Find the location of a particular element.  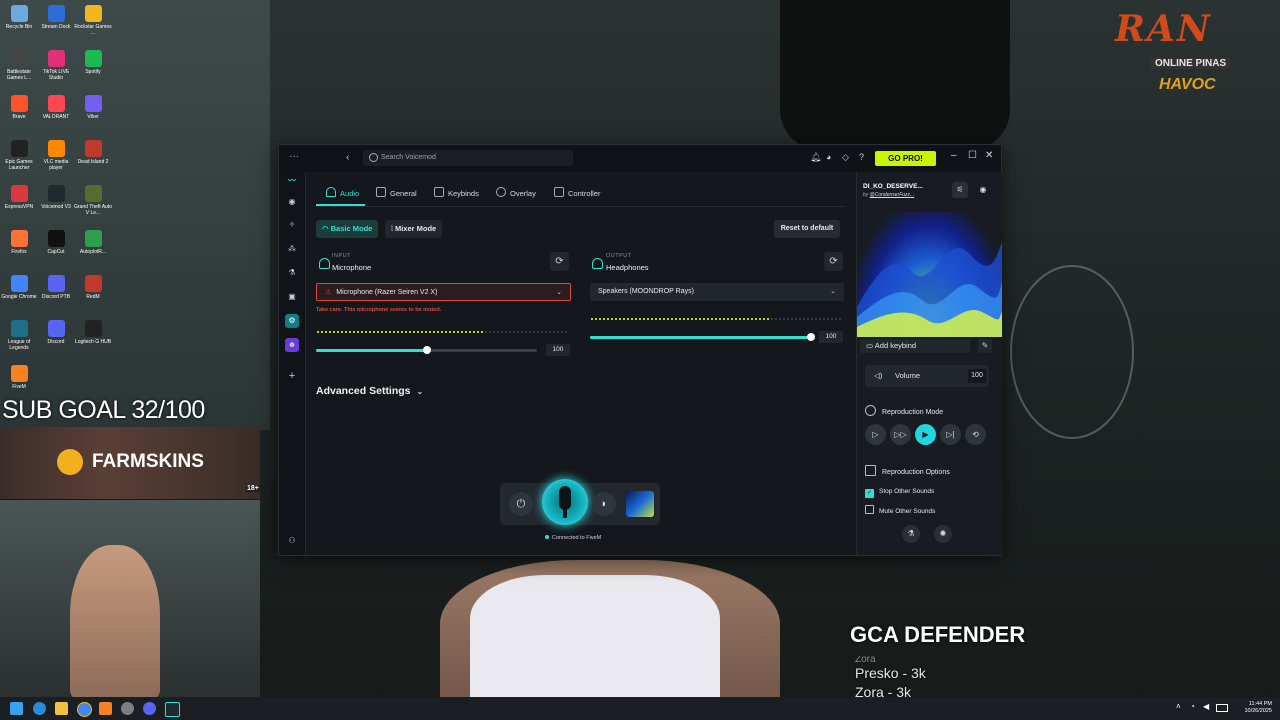

desktop-icon: Firefox is located at coordinates (19, 242).